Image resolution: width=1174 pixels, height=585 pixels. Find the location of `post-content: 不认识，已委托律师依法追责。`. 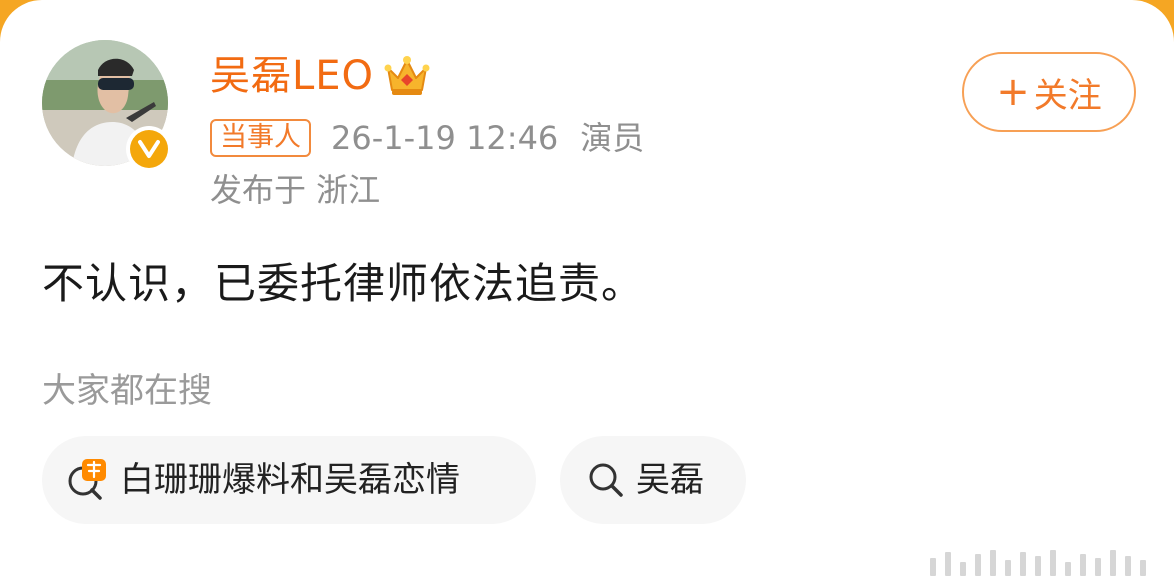

post-content: 不认识，已委托律师依法追责。 is located at coordinates (343, 283).